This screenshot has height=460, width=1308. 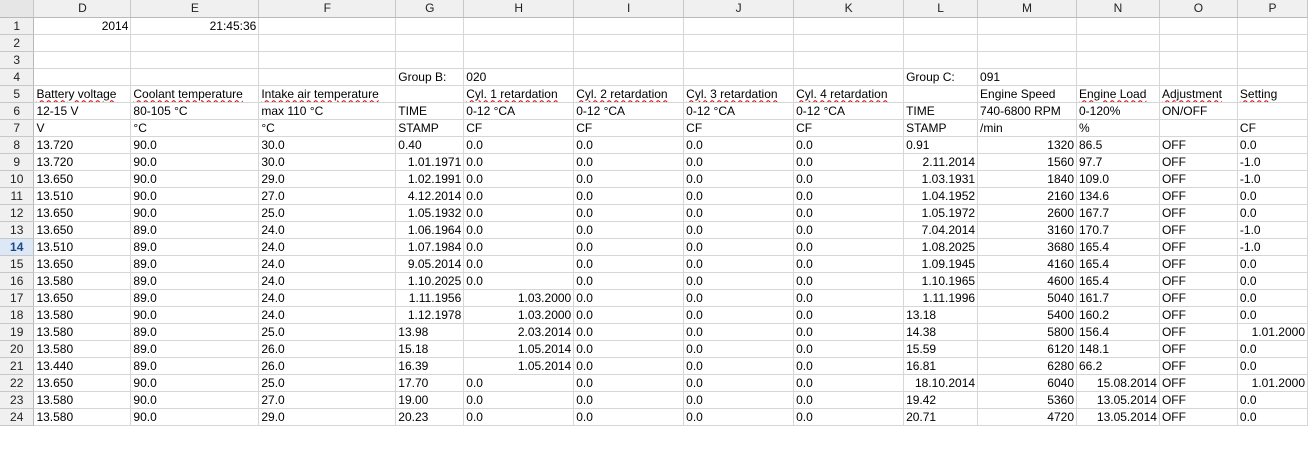 What do you see at coordinates (1272, 111) in the screenshot?
I see `cell-p6` at bounding box center [1272, 111].